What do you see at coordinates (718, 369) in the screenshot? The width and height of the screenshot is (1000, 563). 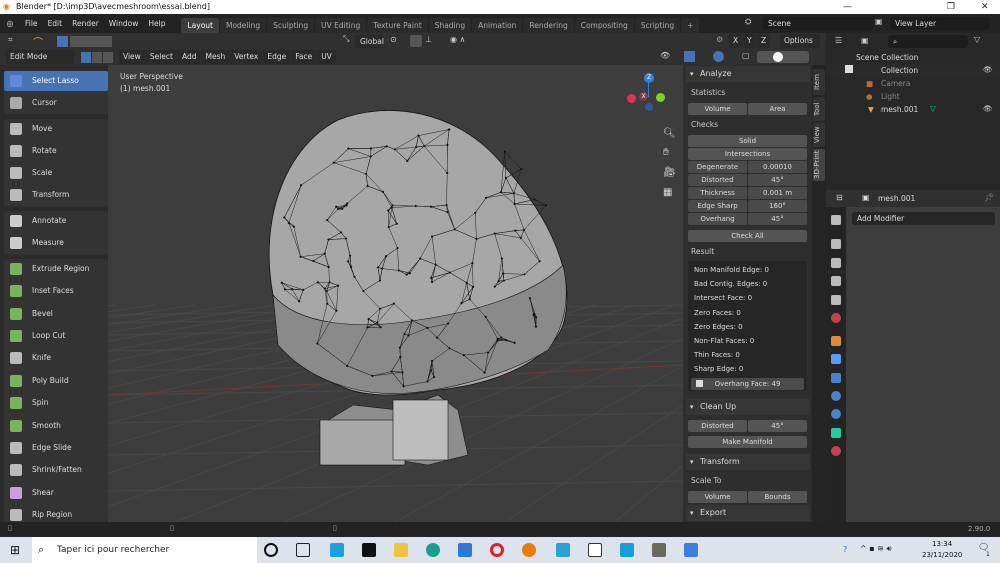 I see `result-item: Sharp Edge: 0` at bounding box center [718, 369].